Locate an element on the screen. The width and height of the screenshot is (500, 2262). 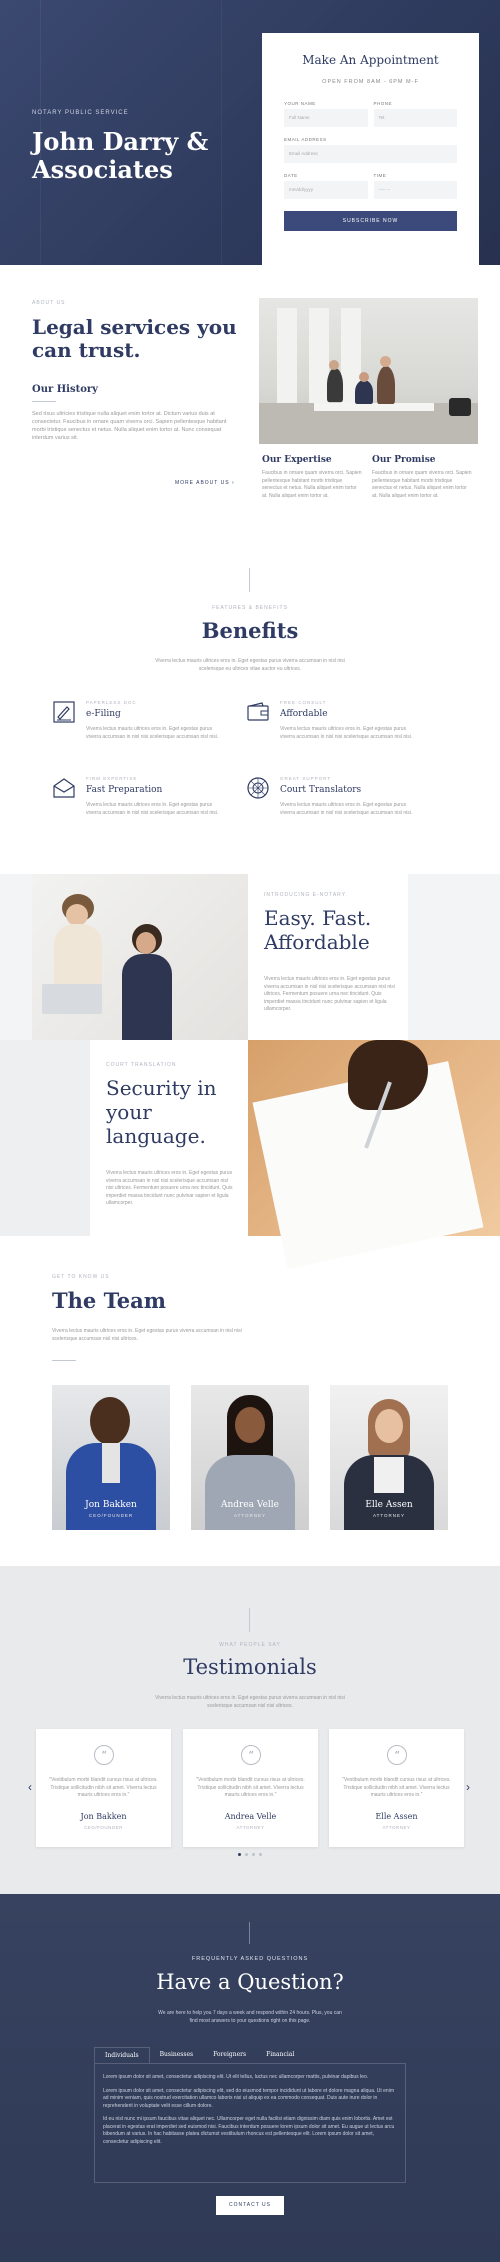
team-card: Jon Bakken CEO/FOUNDER is located at coordinates (111, 1457).